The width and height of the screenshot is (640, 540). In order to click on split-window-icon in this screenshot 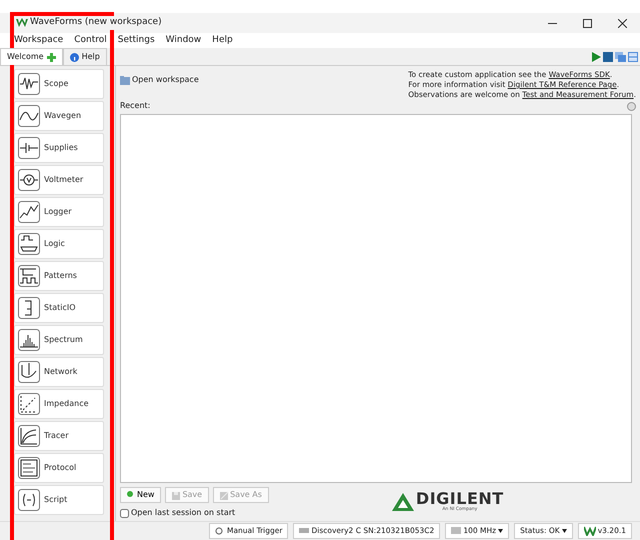, I will do `click(633, 57)`.